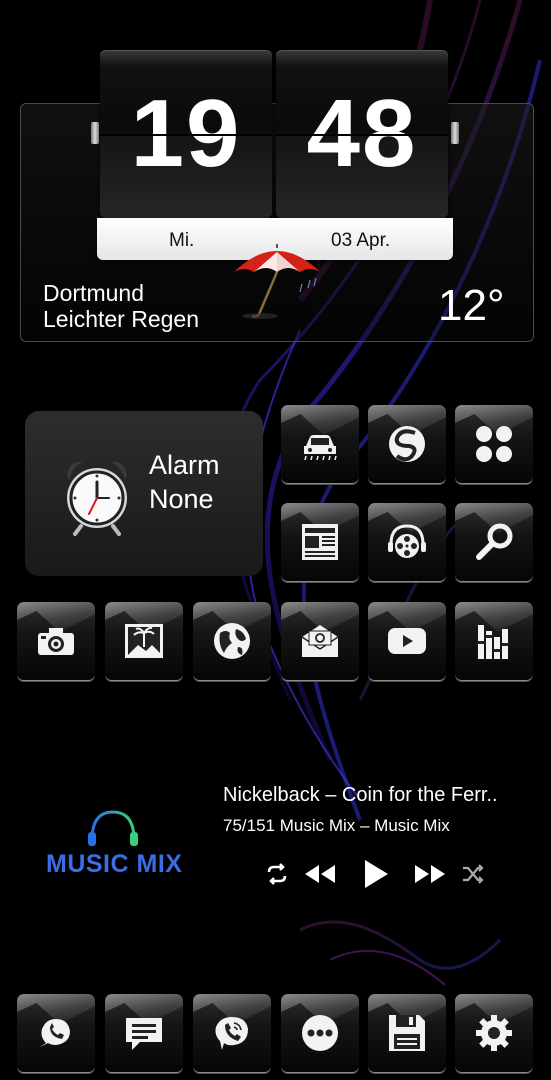 This screenshot has width=551, height=1080. I want to click on app-camera, so click(56, 641).